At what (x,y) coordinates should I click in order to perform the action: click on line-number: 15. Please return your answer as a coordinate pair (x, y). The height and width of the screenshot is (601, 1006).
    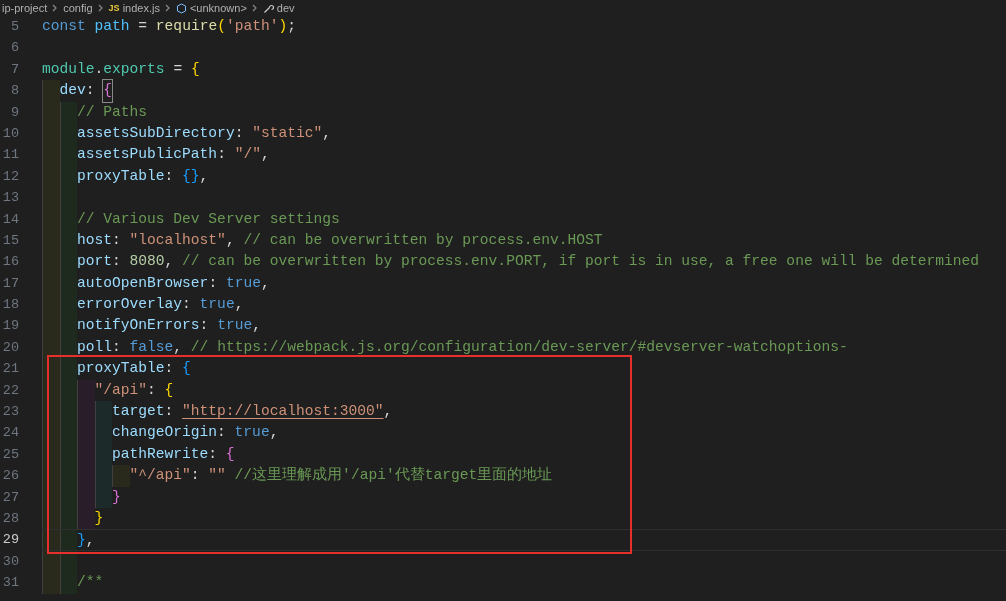
    Looking at the image, I should click on (10, 240).